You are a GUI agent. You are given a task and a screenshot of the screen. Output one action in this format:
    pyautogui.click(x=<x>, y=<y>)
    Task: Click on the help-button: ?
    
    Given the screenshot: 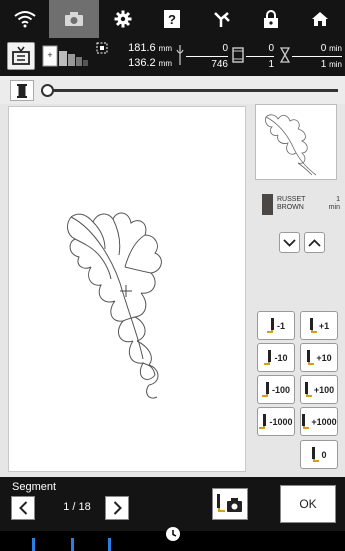 What is the action you would take?
    pyautogui.click(x=172, y=19)
    